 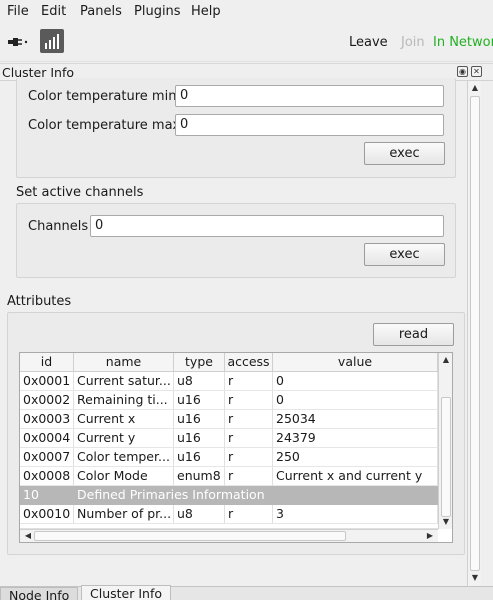 What do you see at coordinates (462, 71) in the screenshot?
I see `float-icon: ◉` at bounding box center [462, 71].